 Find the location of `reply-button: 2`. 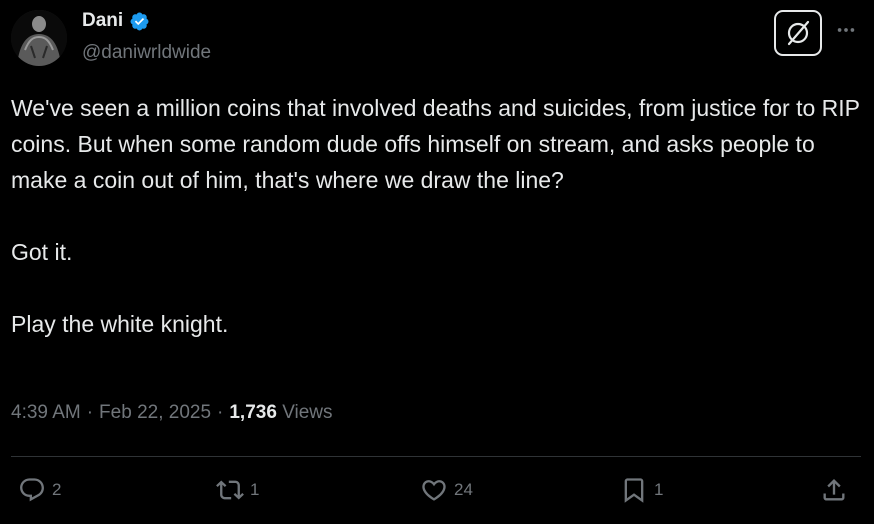

reply-button: 2 is located at coordinates (39, 490).